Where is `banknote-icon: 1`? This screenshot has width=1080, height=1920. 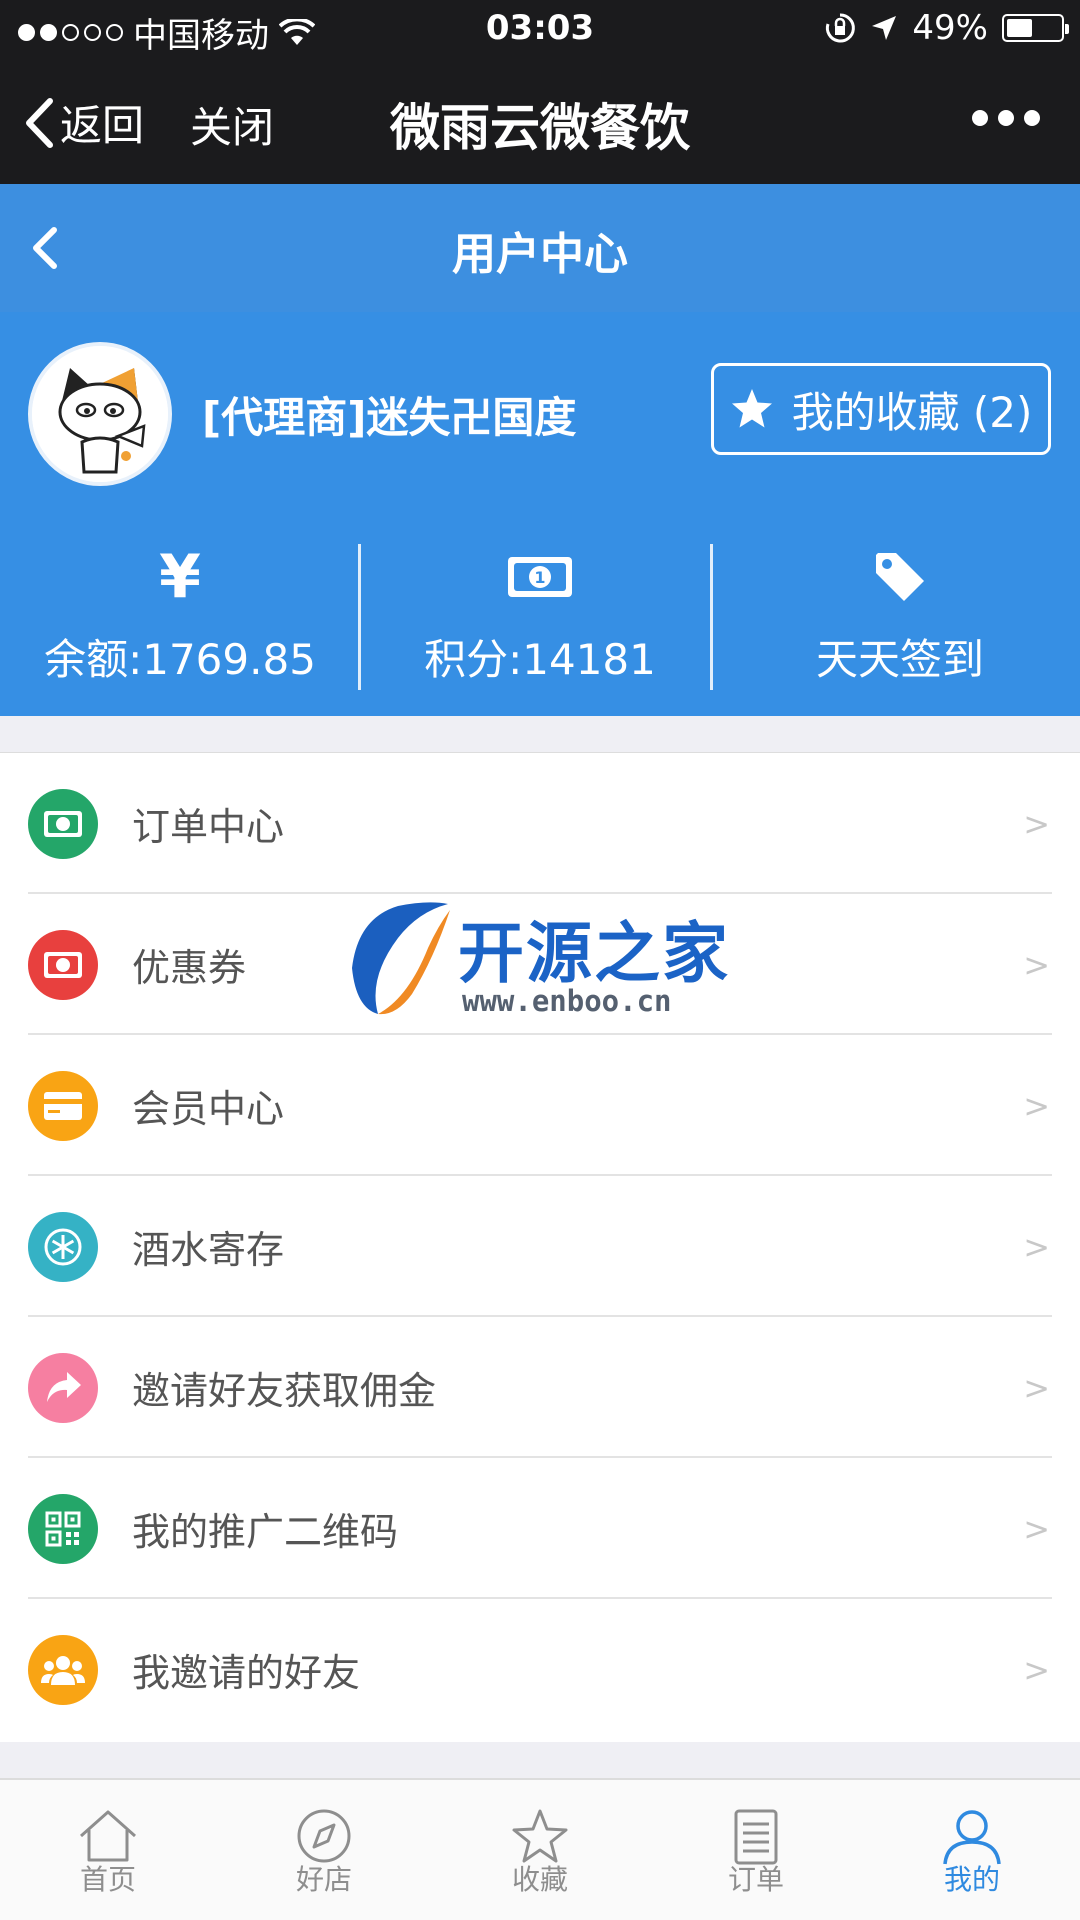 banknote-icon: 1 is located at coordinates (540, 577).